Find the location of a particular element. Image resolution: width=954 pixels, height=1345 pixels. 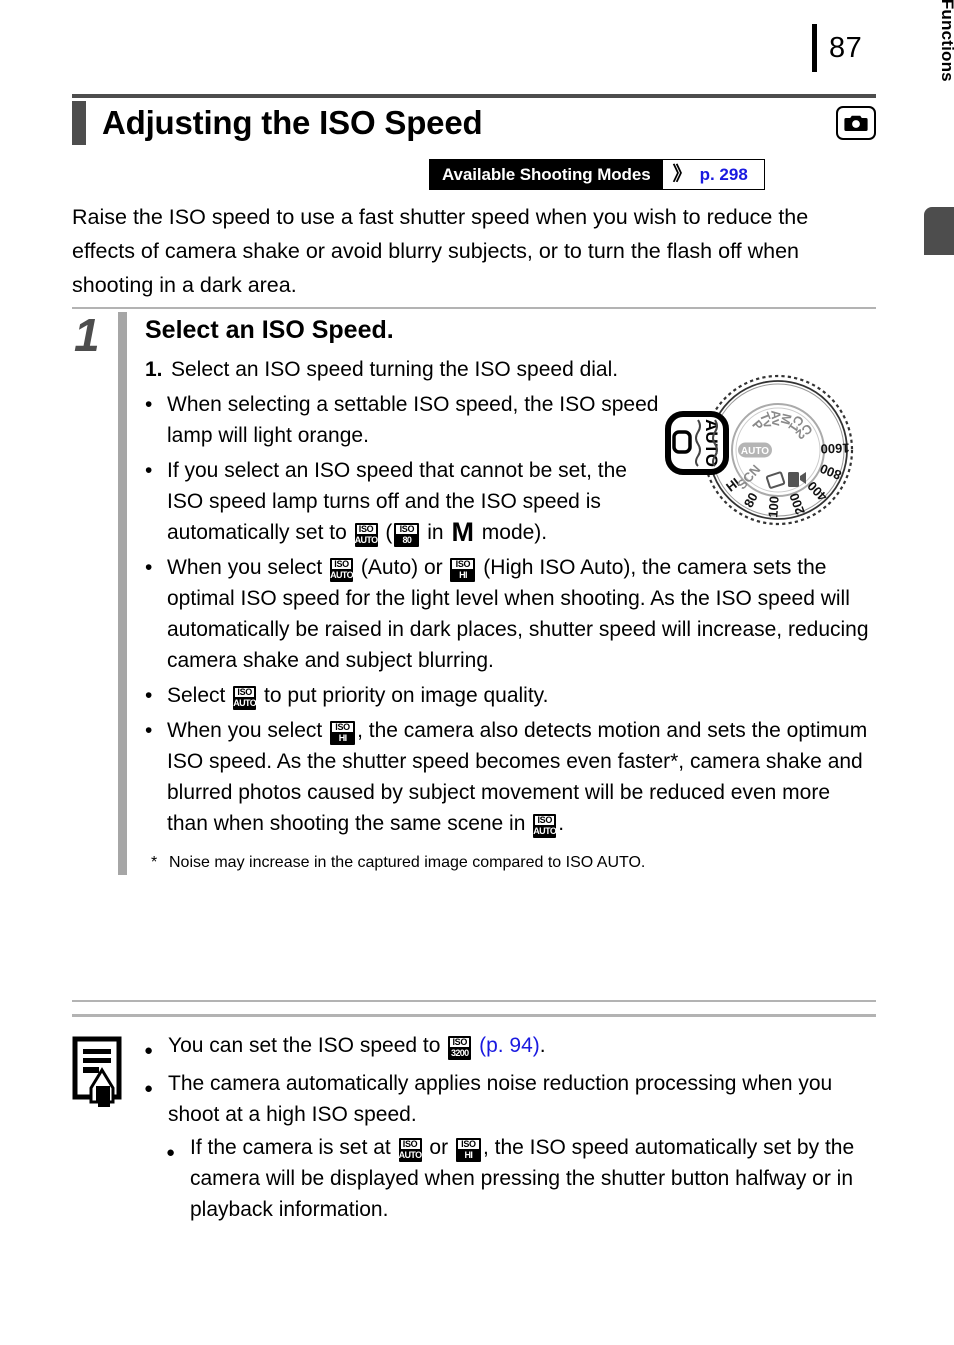

modes-badge-label: Available Shooting Modes is located at coordinates (546, 174).